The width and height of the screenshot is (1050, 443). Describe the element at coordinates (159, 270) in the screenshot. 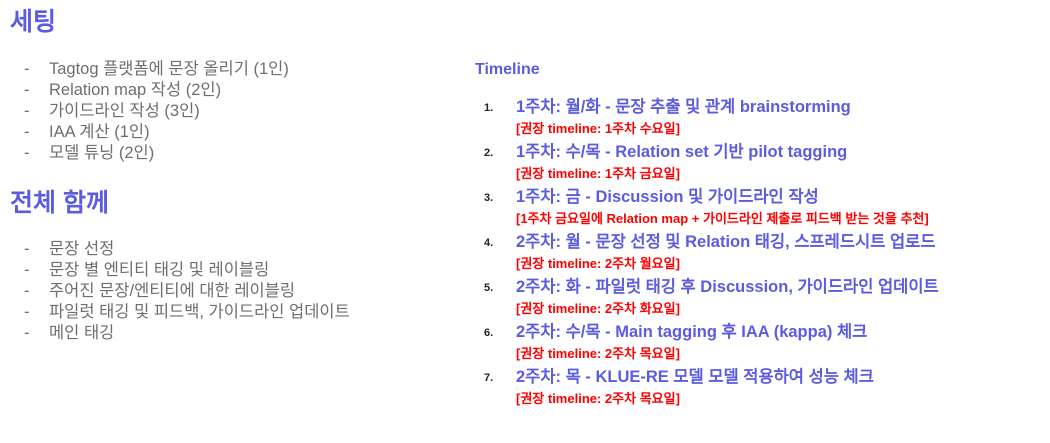

I see `list-item-text: 문장 별 엔티티 태깅 및 레이블링` at that location.